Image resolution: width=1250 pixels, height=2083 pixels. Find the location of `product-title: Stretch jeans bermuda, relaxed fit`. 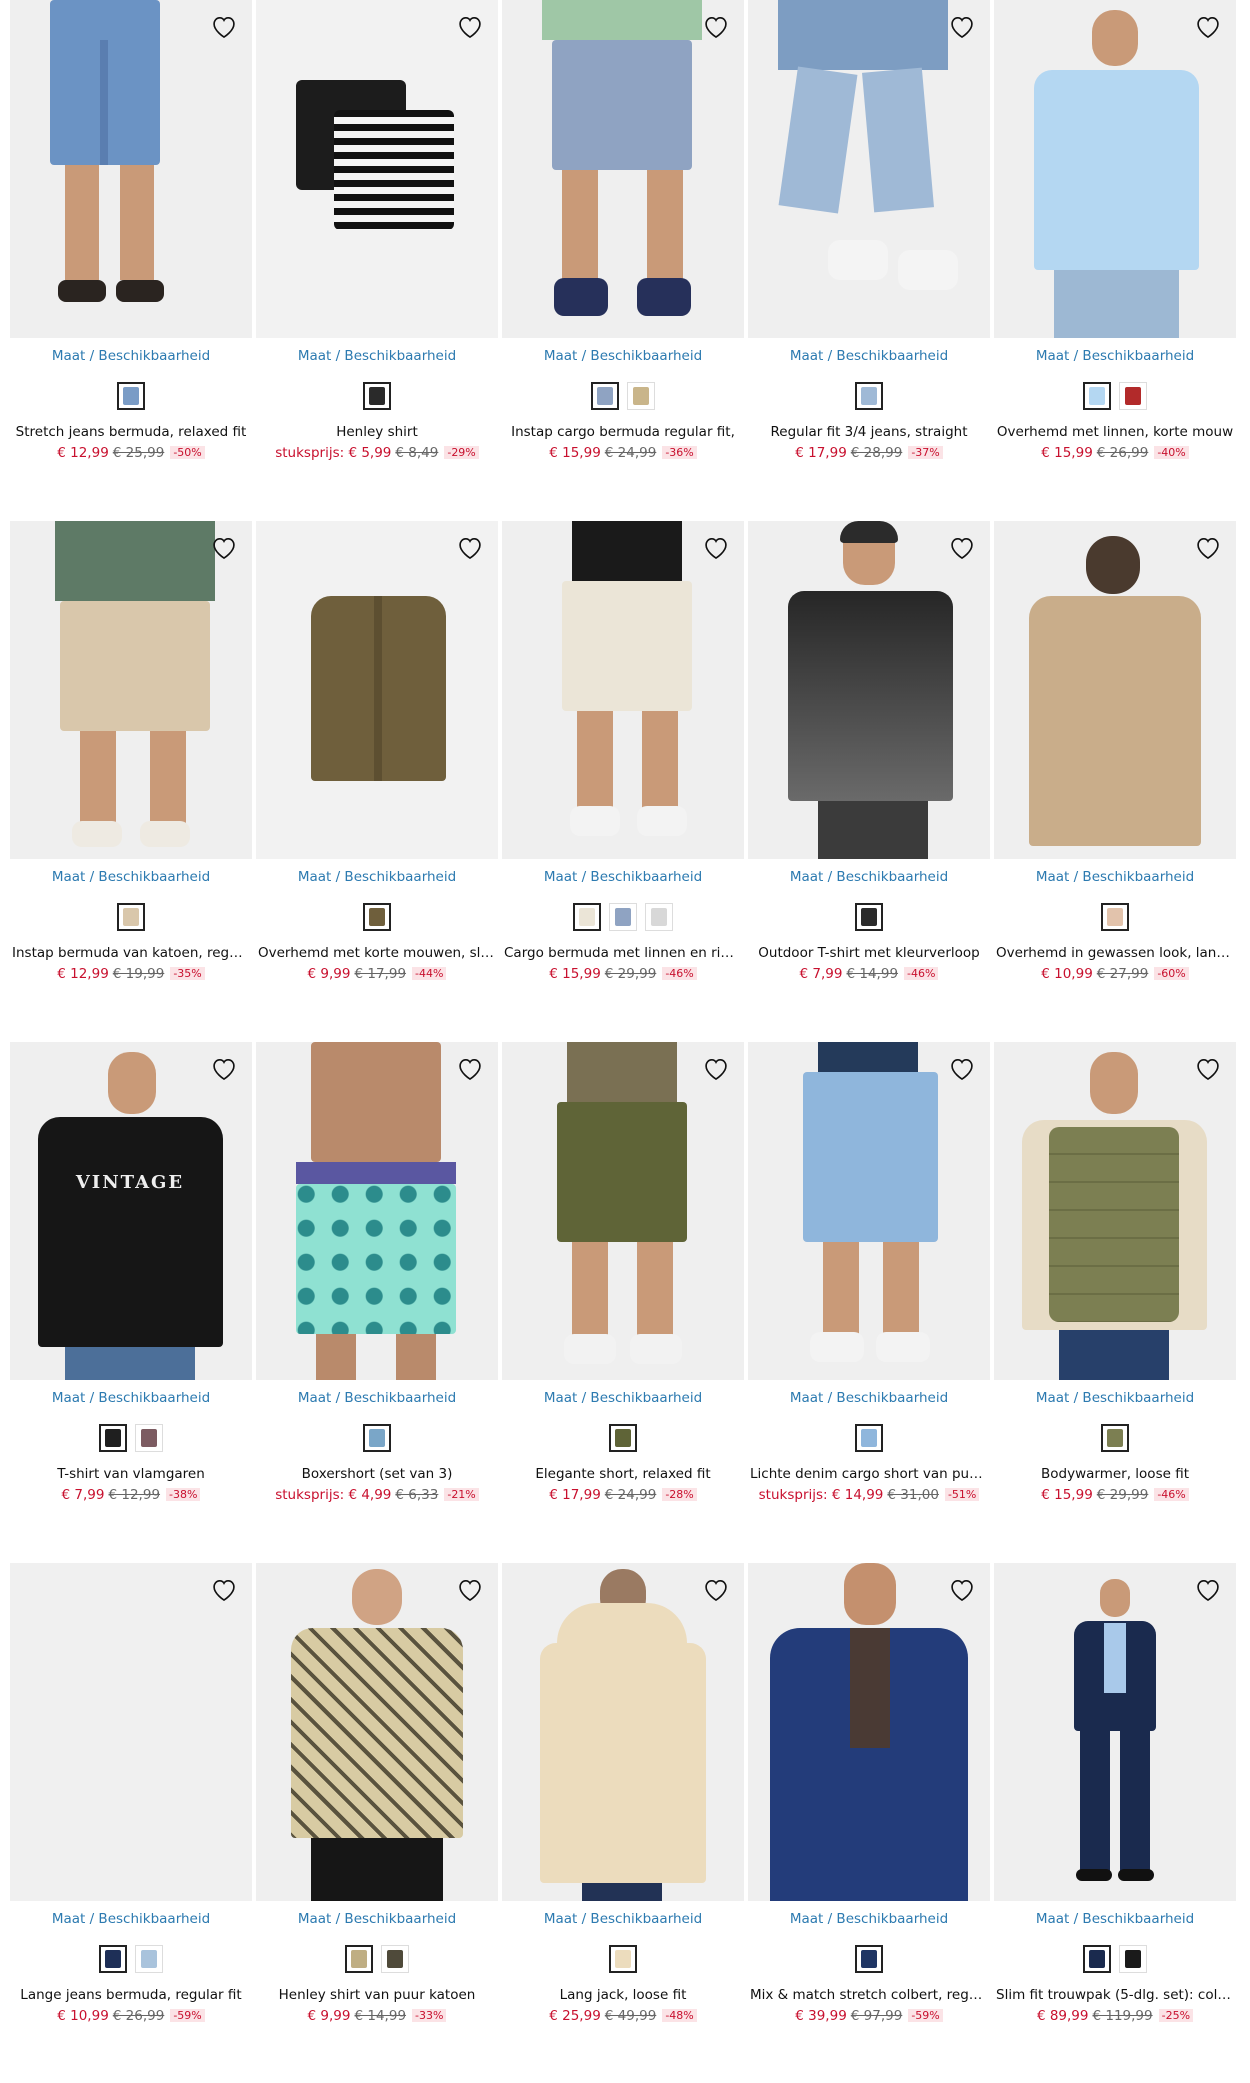

product-title: Stretch jeans bermuda, relaxed fit is located at coordinates (131, 432).